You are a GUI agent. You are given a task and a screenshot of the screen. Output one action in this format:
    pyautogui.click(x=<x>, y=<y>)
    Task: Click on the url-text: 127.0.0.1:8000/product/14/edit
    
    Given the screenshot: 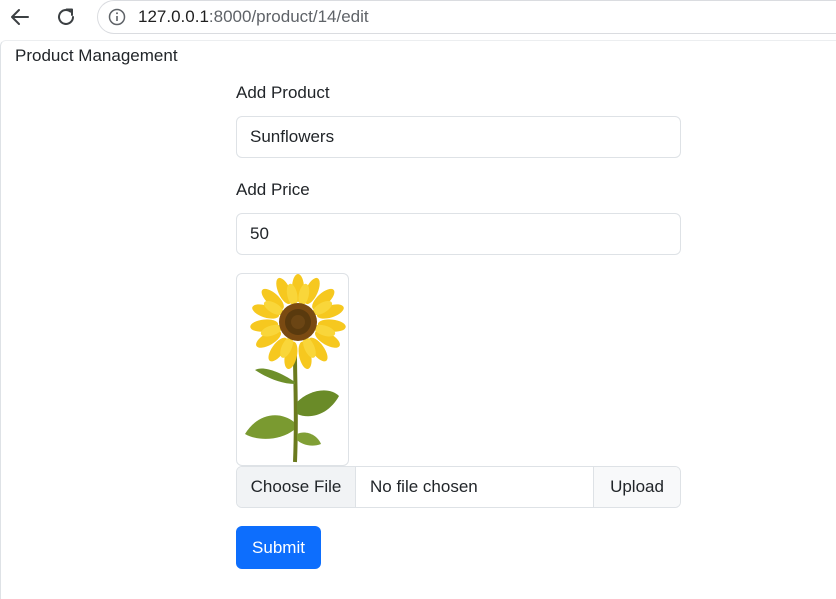 What is the action you would take?
    pyautogui.click(x=253, y=17)
    